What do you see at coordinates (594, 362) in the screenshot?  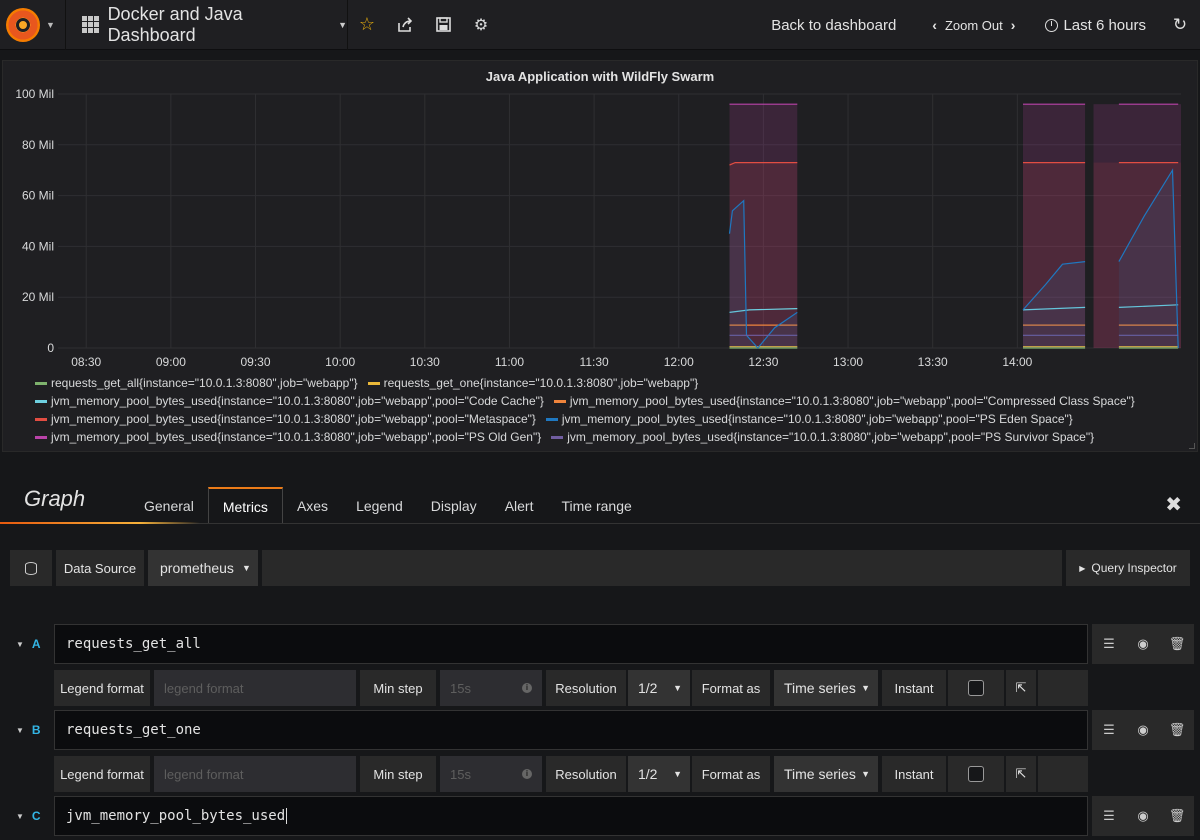 I see `x-tick-label: 11:30` at bounding box center [594, 362].